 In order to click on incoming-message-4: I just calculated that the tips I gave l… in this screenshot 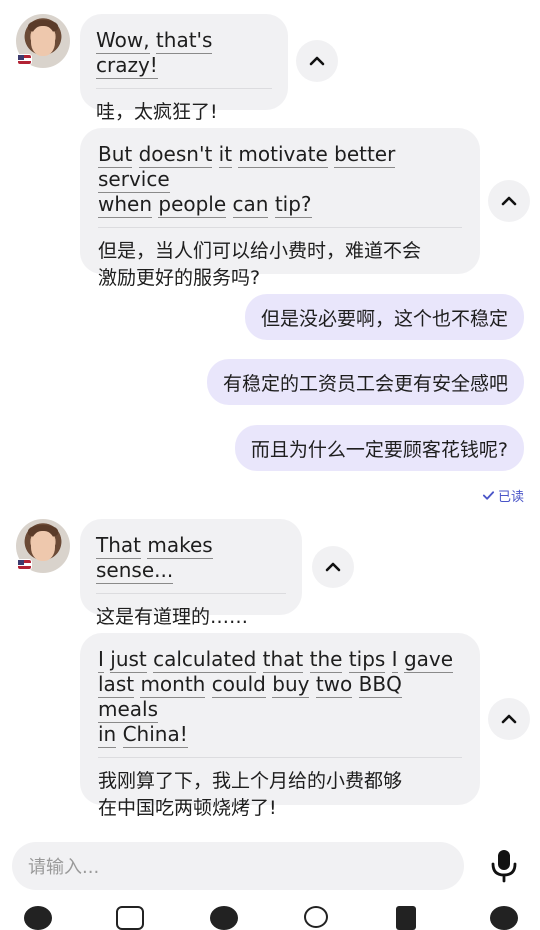, I will do `click(280, 726)`.